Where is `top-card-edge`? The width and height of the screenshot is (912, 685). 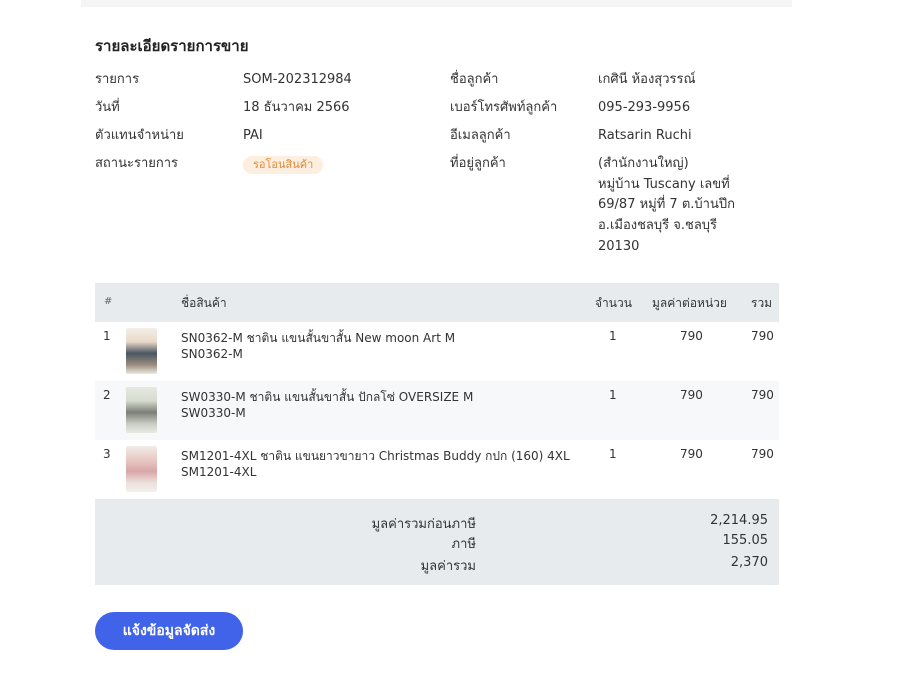
top-card-edge is located at coordinates (436, 3).